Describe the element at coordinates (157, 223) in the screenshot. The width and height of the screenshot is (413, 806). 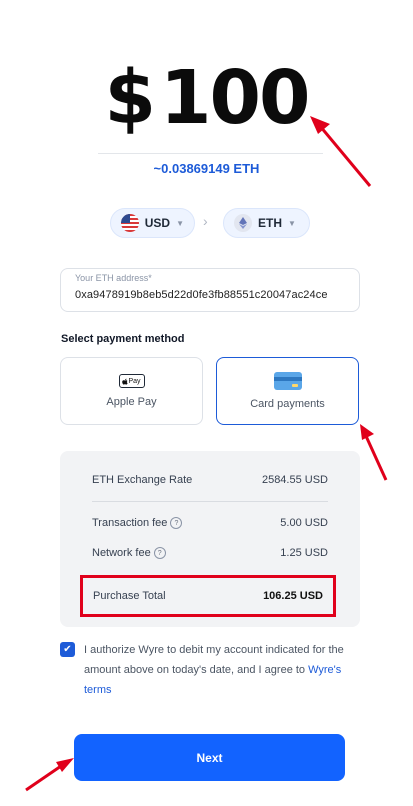
I see `source-currency-code: USD` at that location.